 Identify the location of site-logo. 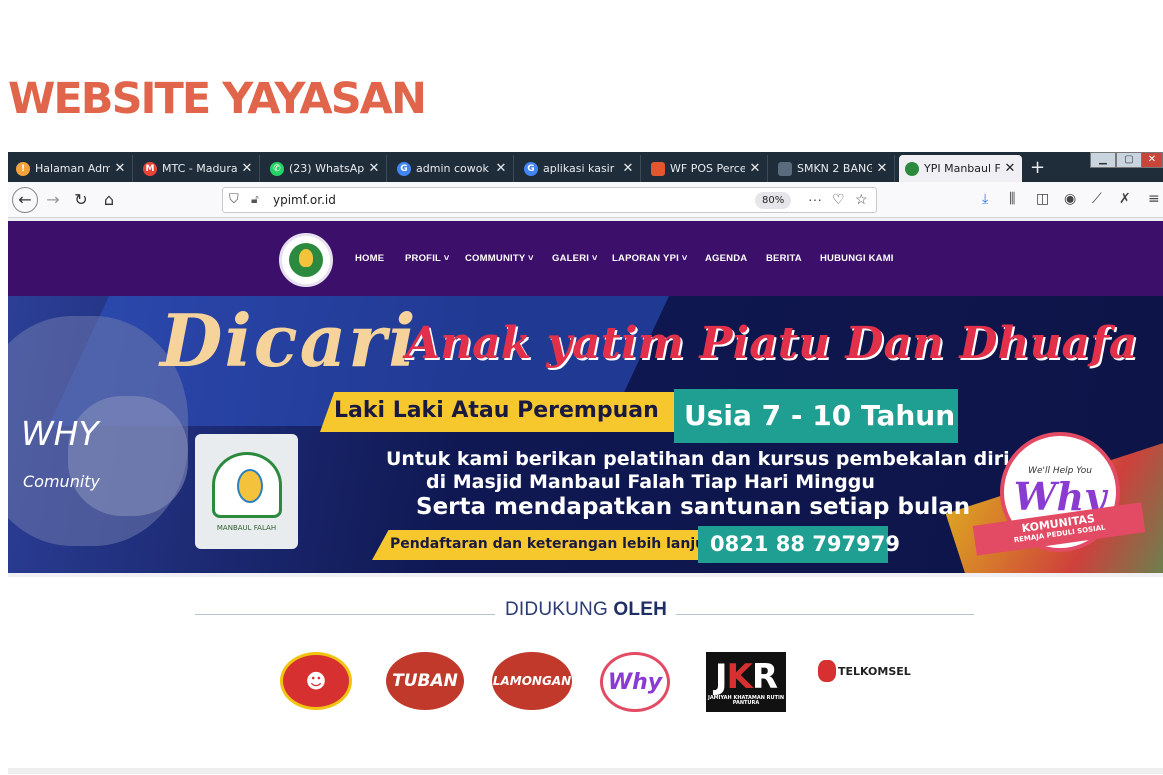
(306, 260).